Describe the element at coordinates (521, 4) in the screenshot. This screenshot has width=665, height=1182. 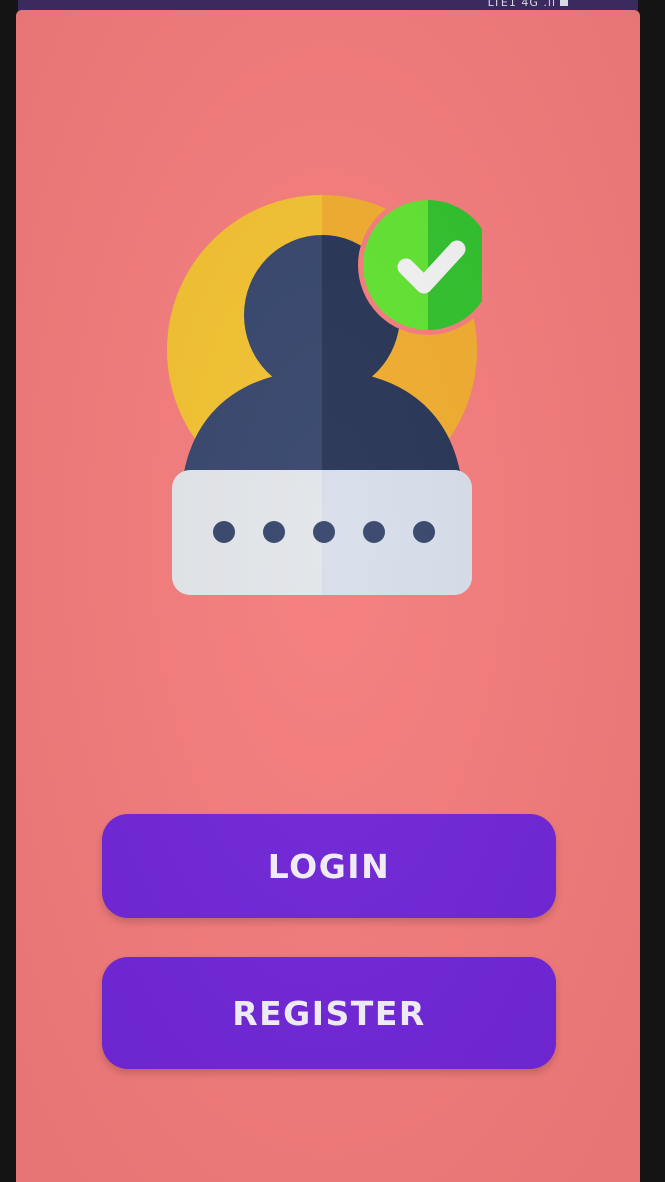
I see `network-indicator-text: LTE1 4G .ıl` at that location.